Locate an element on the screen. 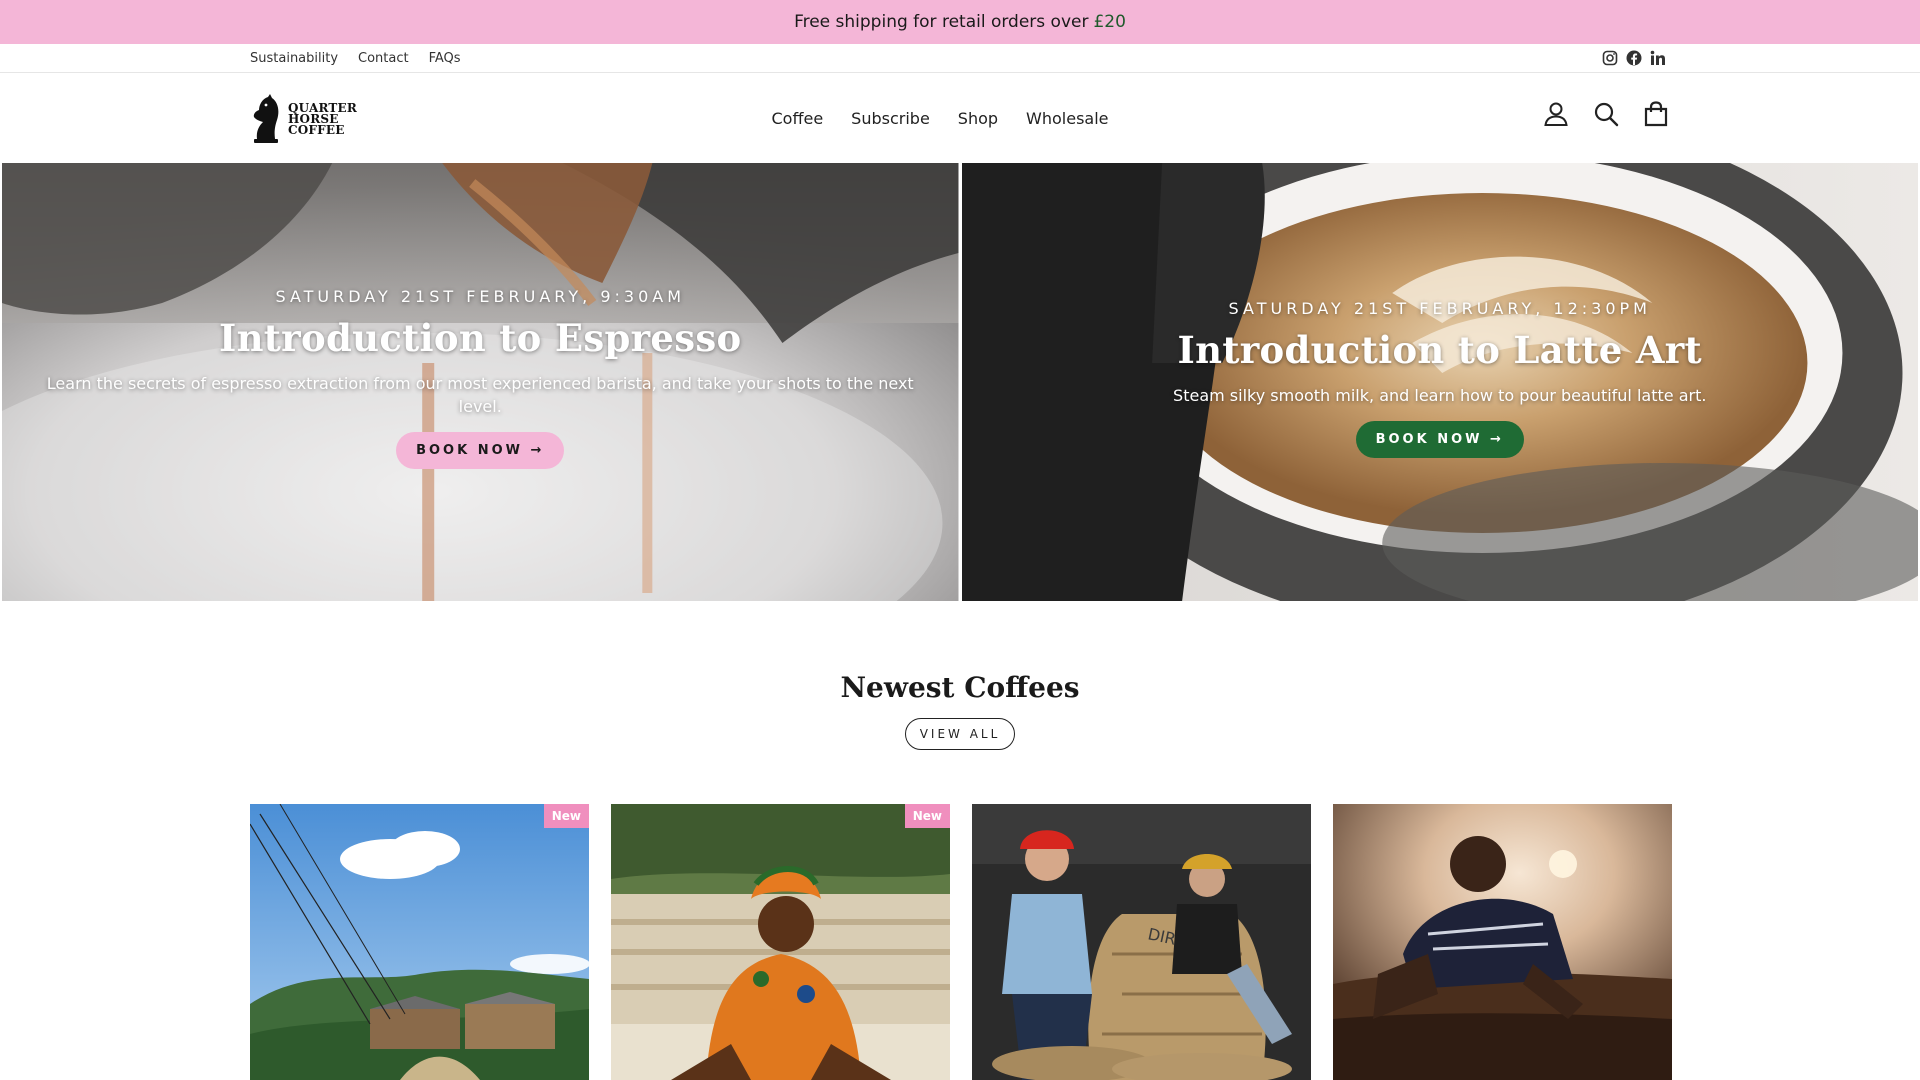 The image size is (1920, 1080). latte-art-book-now-button: BOOK NOW → is located at coordinates (1439, 439).